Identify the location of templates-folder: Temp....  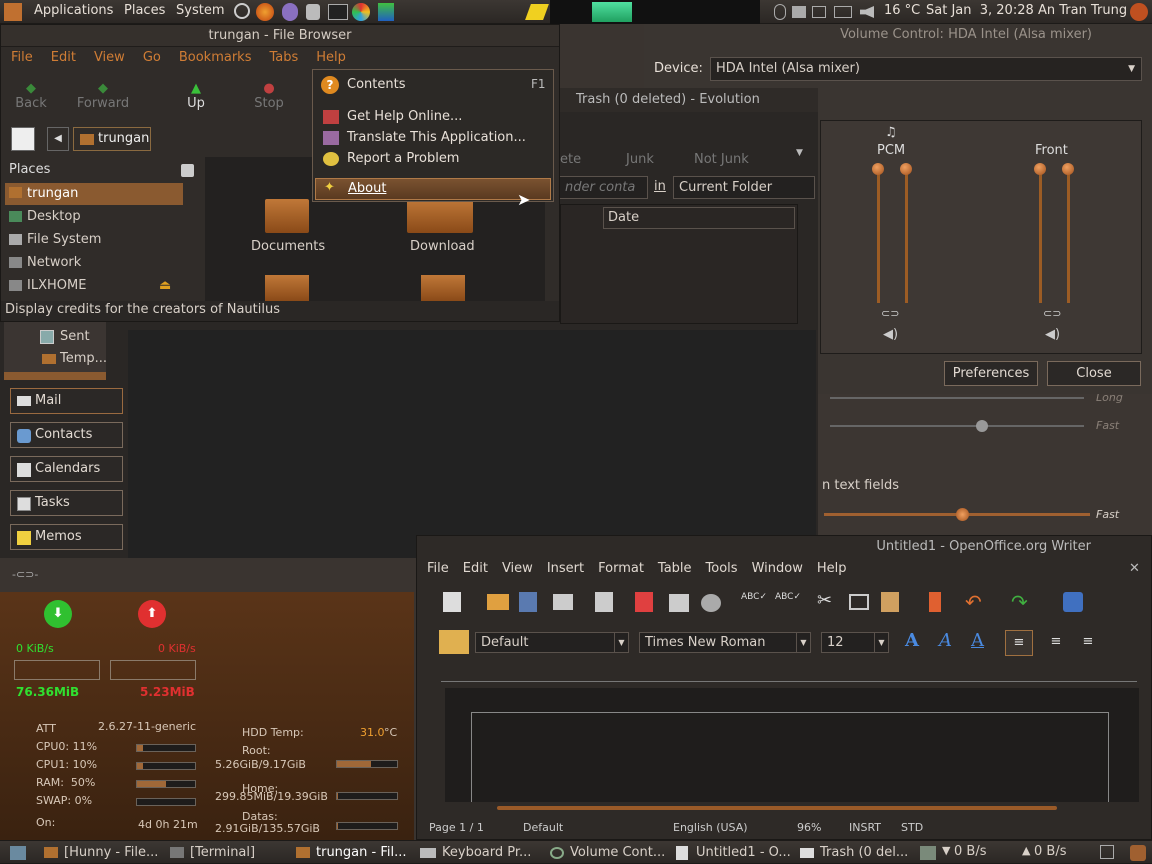
(83, 358).